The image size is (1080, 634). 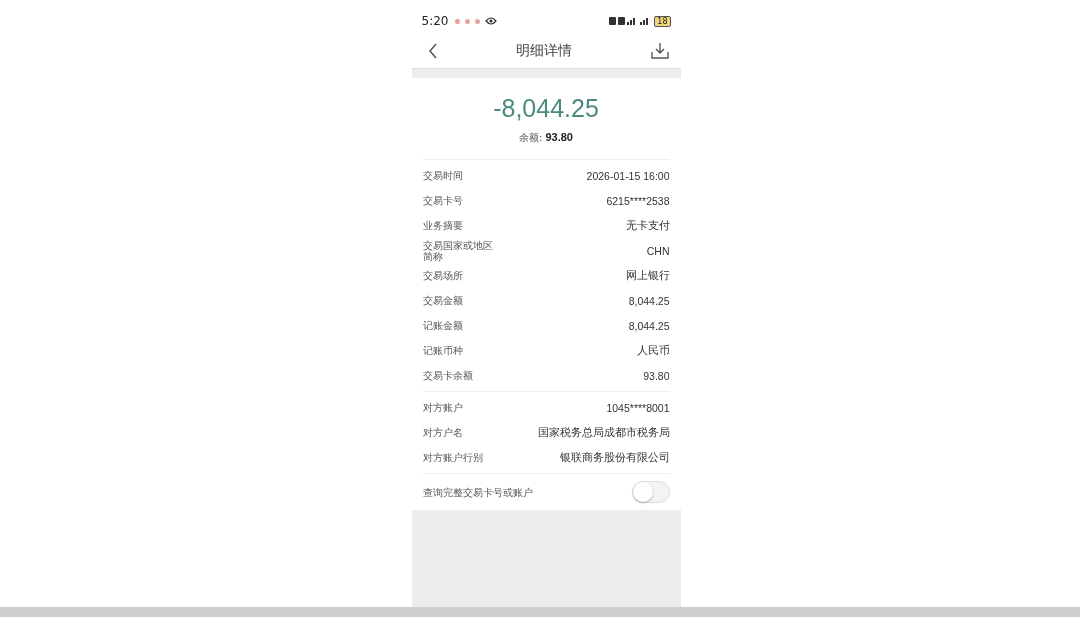 I want to click on detail-label: 交易场所, so click(x=442, y=275).